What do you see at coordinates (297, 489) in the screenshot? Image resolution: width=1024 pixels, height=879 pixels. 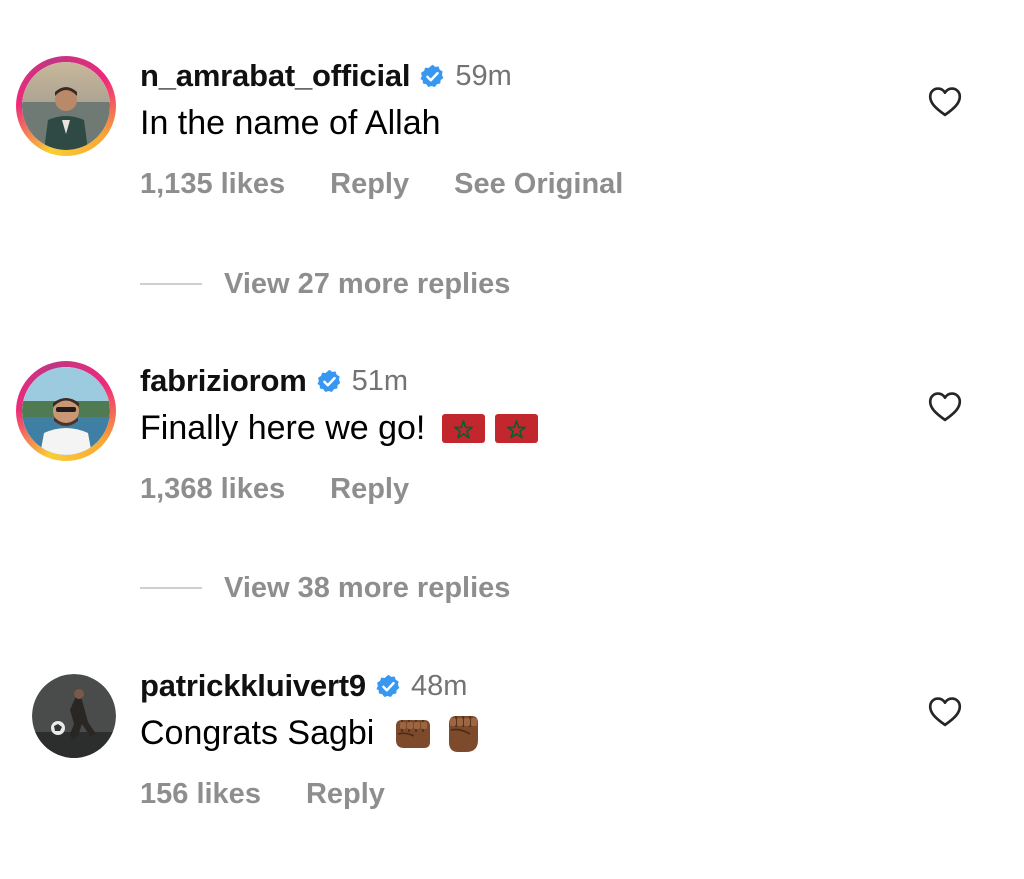 I see `comment-actions: 1,368 likes Reply` at bounding box center [297, 489].